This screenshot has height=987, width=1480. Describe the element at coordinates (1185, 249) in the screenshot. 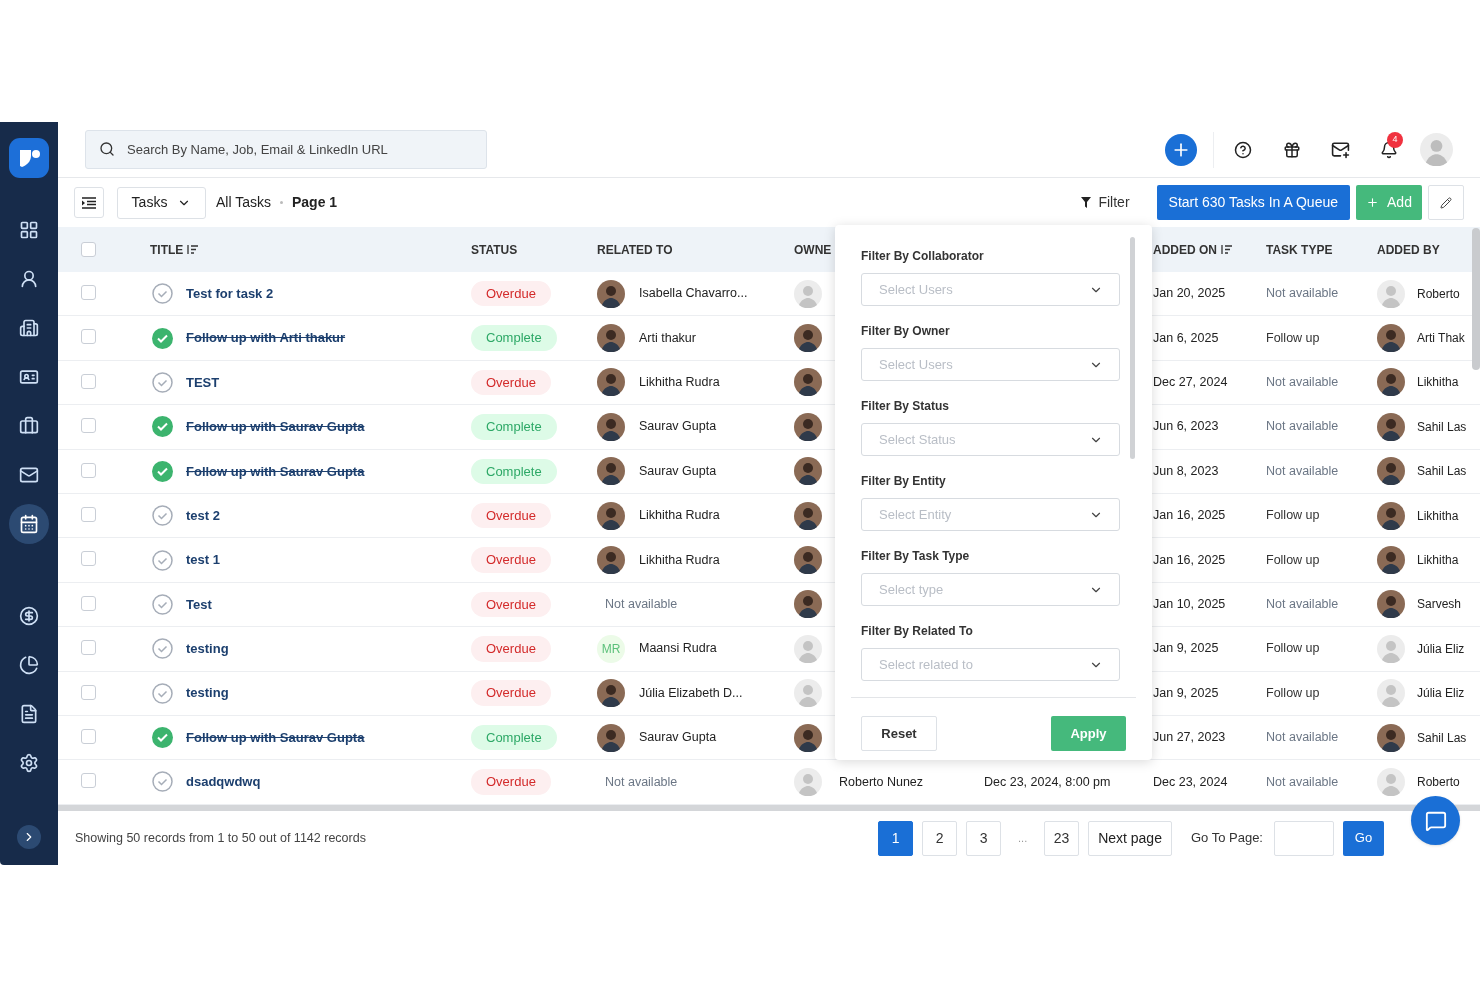

I see `column-header: ADDED ON` at that location.